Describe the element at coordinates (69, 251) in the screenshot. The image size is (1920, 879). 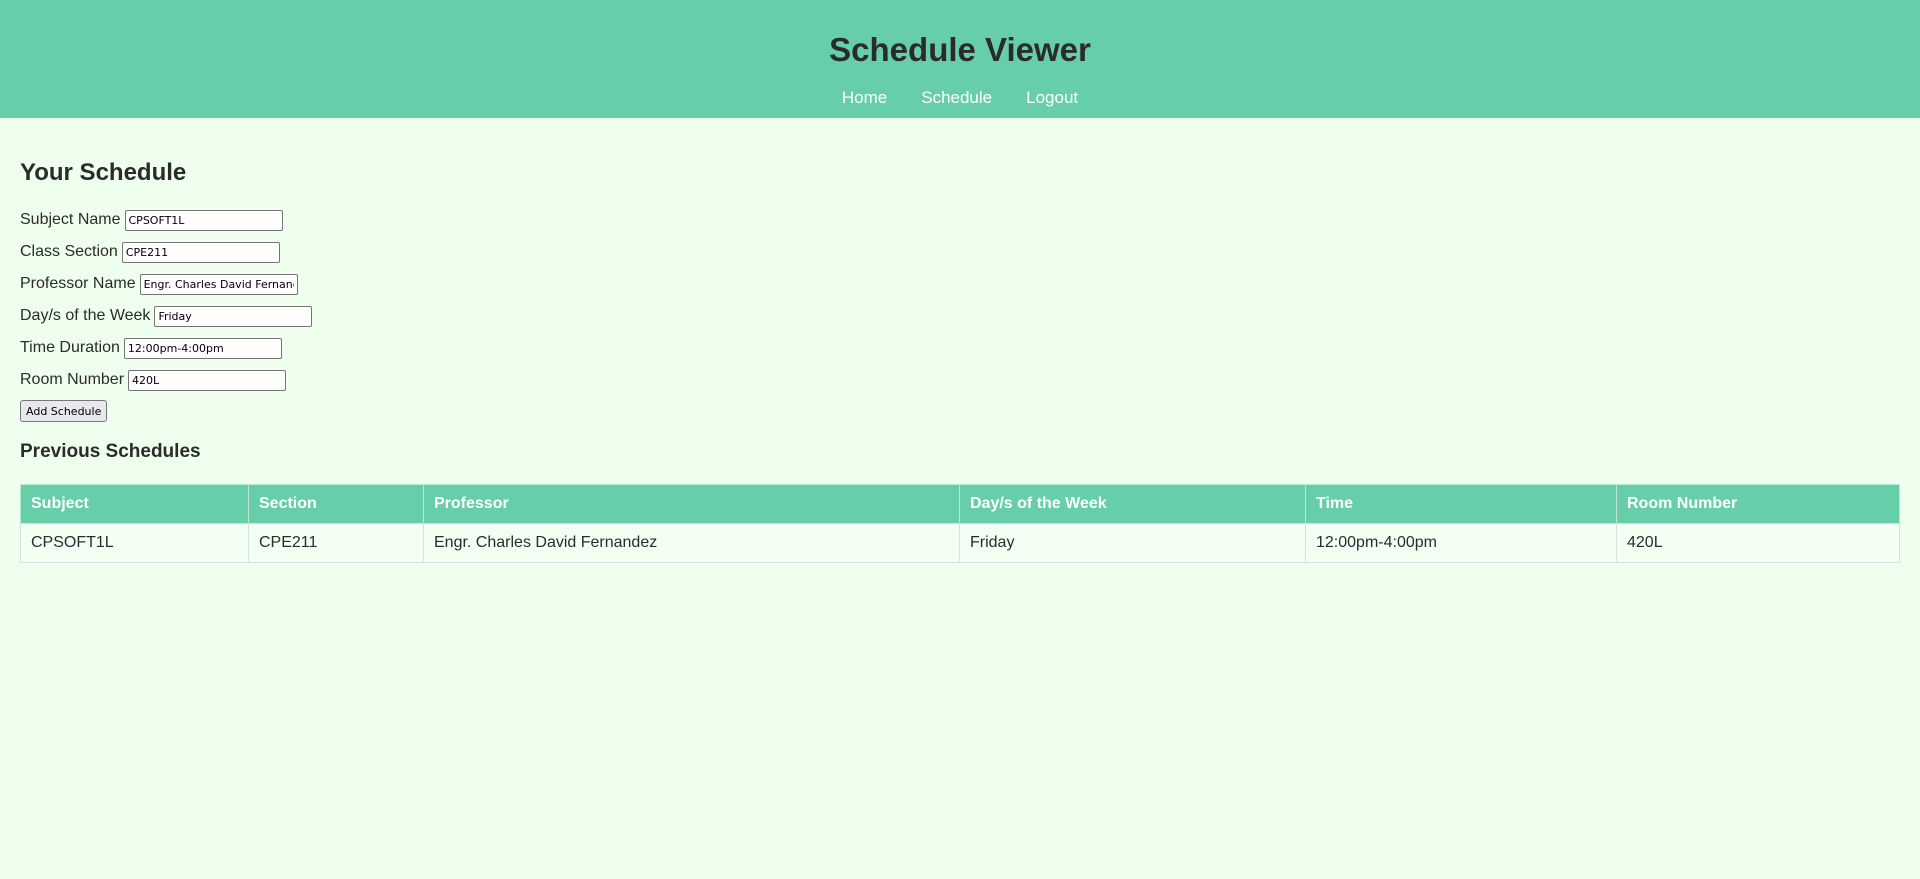
I see `class-section-label: Class Section` at that location.